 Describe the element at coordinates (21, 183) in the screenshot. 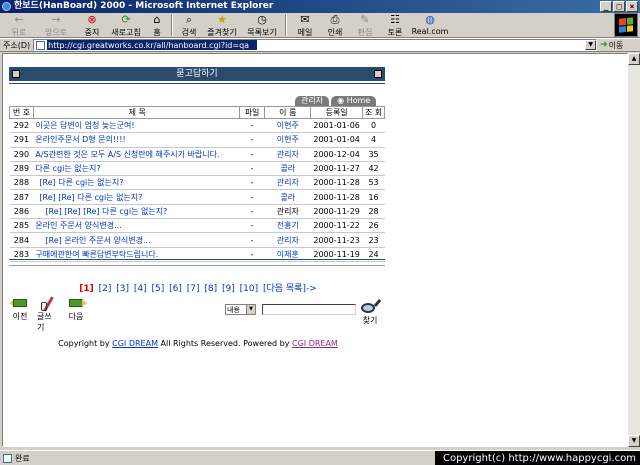

I see `row-number: 288` at that location.